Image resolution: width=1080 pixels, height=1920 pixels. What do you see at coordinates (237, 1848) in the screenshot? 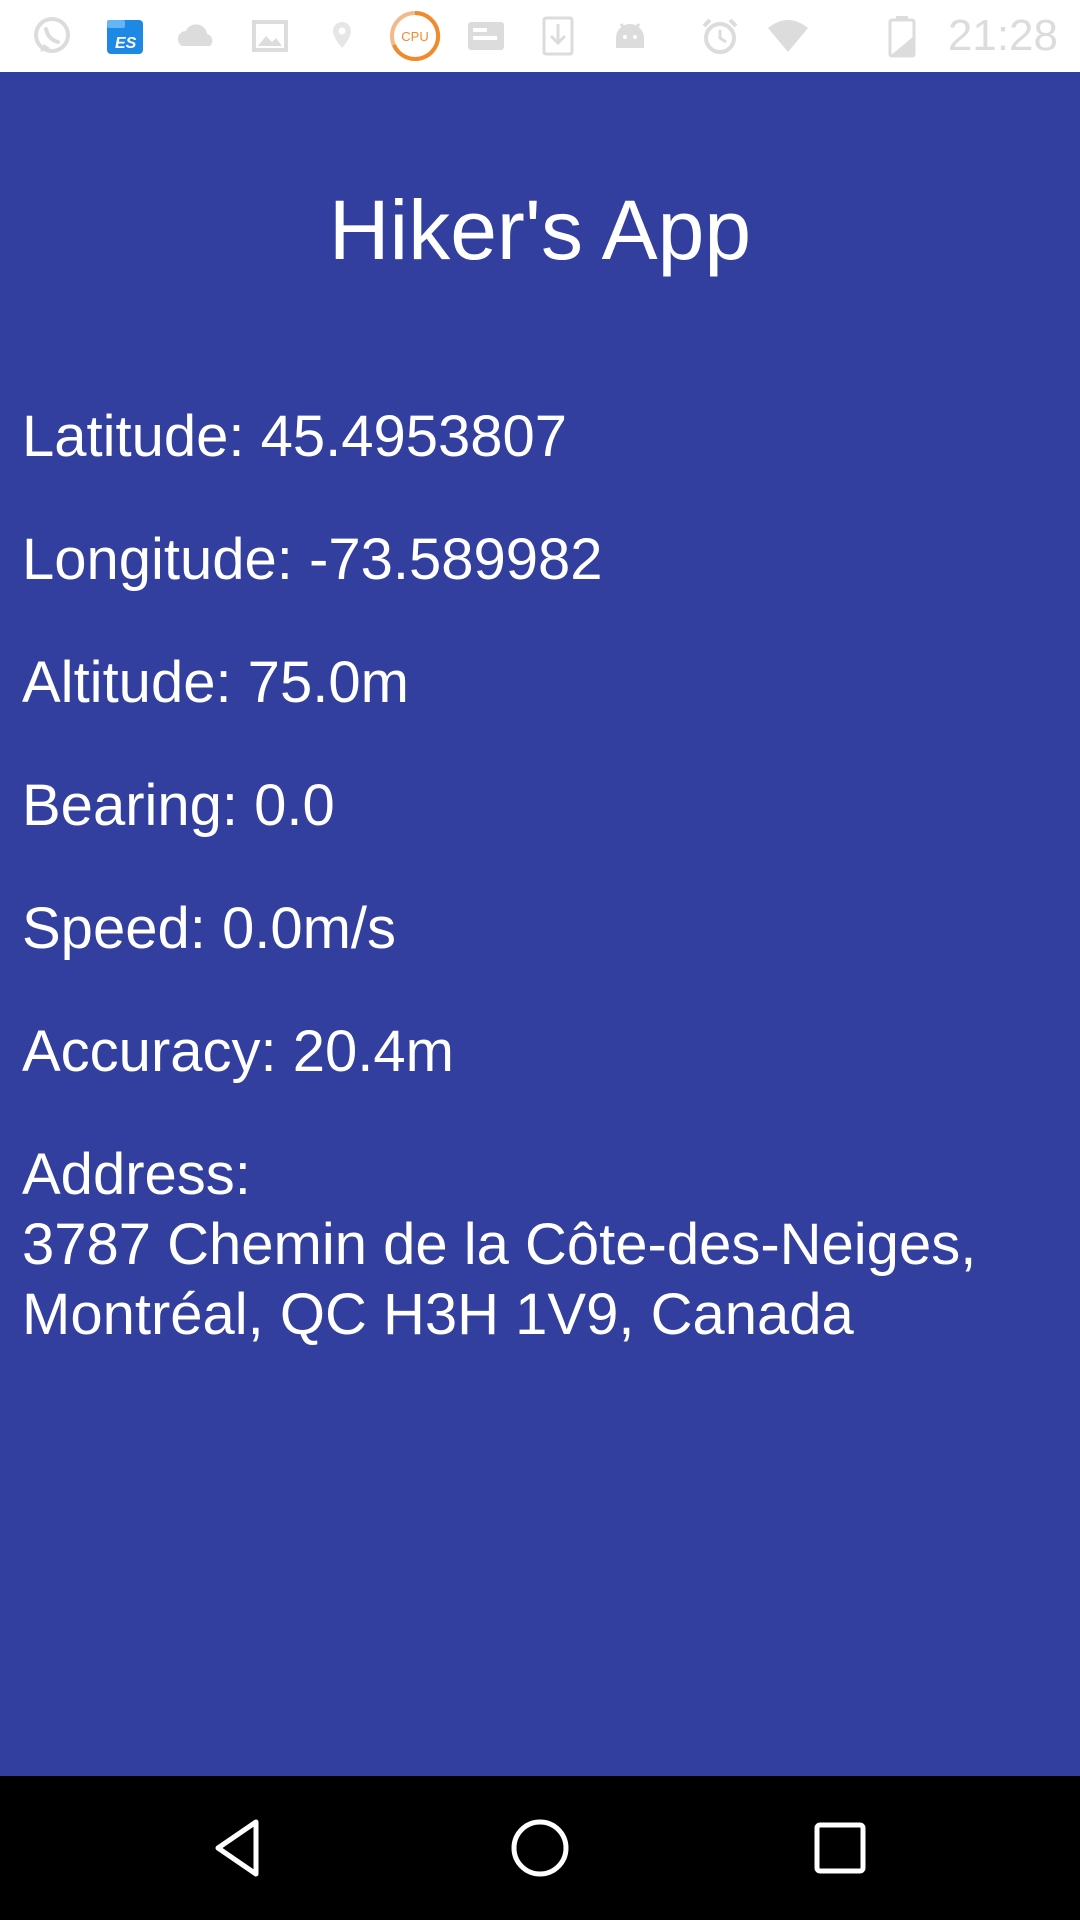
I see `back-icon` at bounding box center [237, 1848].